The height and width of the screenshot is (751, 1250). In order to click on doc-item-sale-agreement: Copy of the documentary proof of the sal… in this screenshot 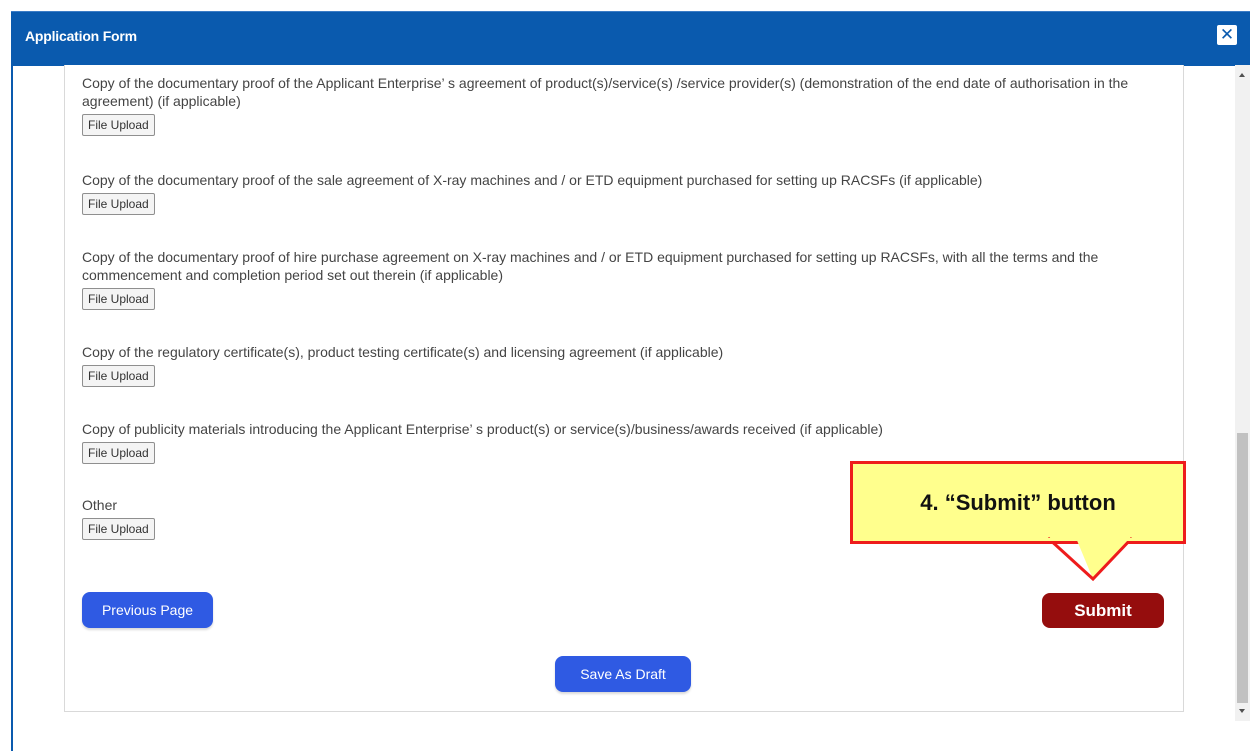, I will do `click(622, 193)`.